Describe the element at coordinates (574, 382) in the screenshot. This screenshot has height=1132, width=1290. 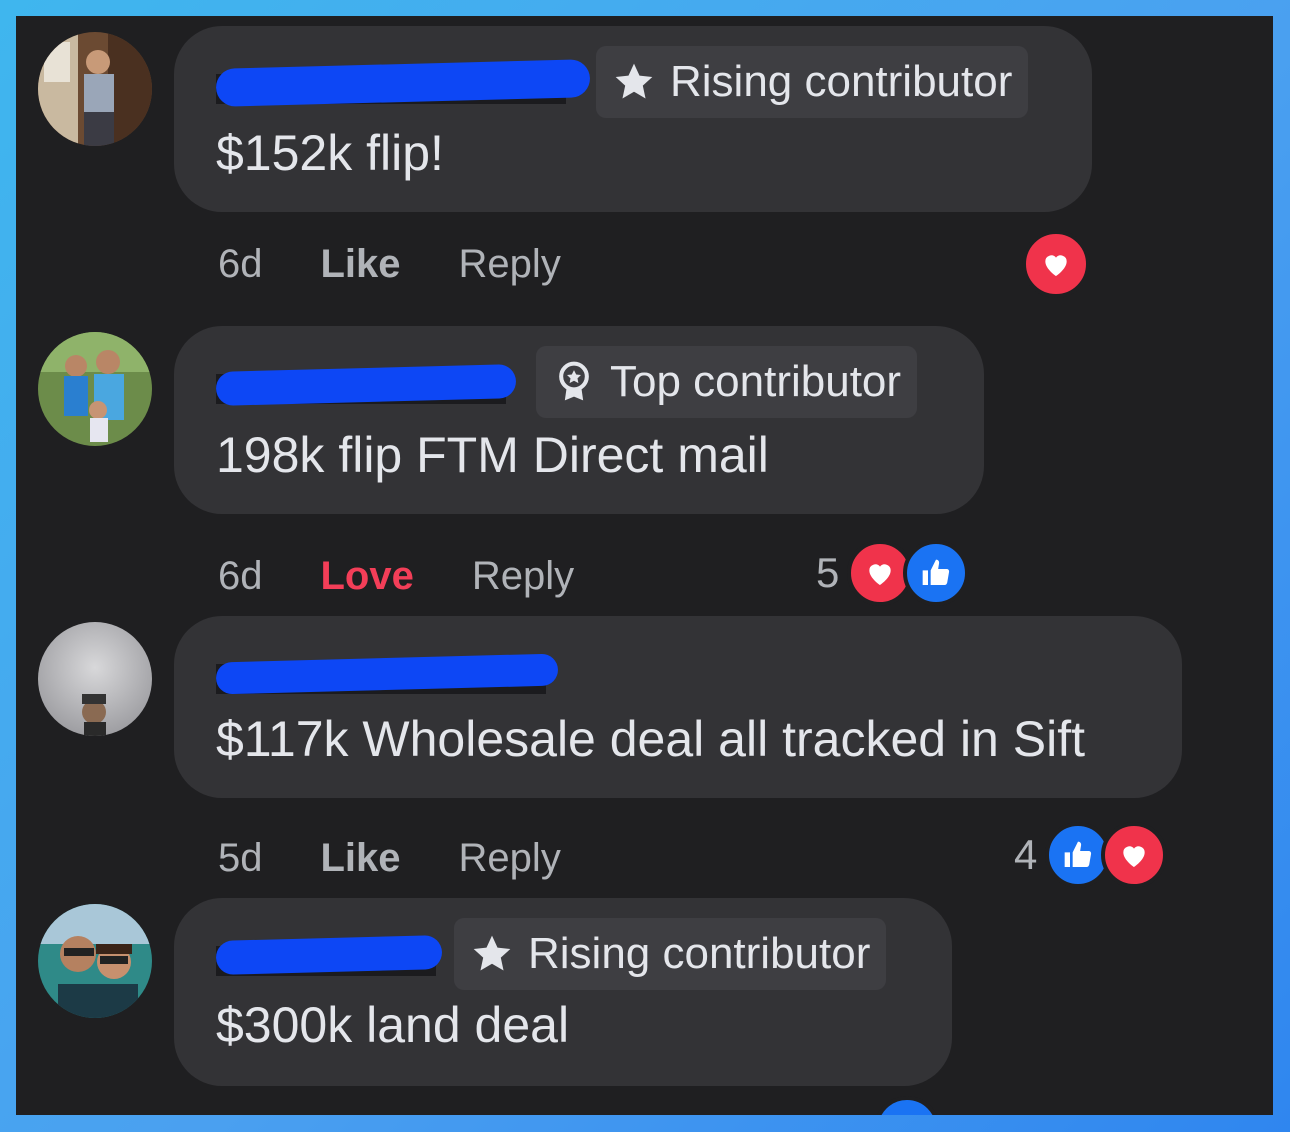
I see `award-icon` at that location.